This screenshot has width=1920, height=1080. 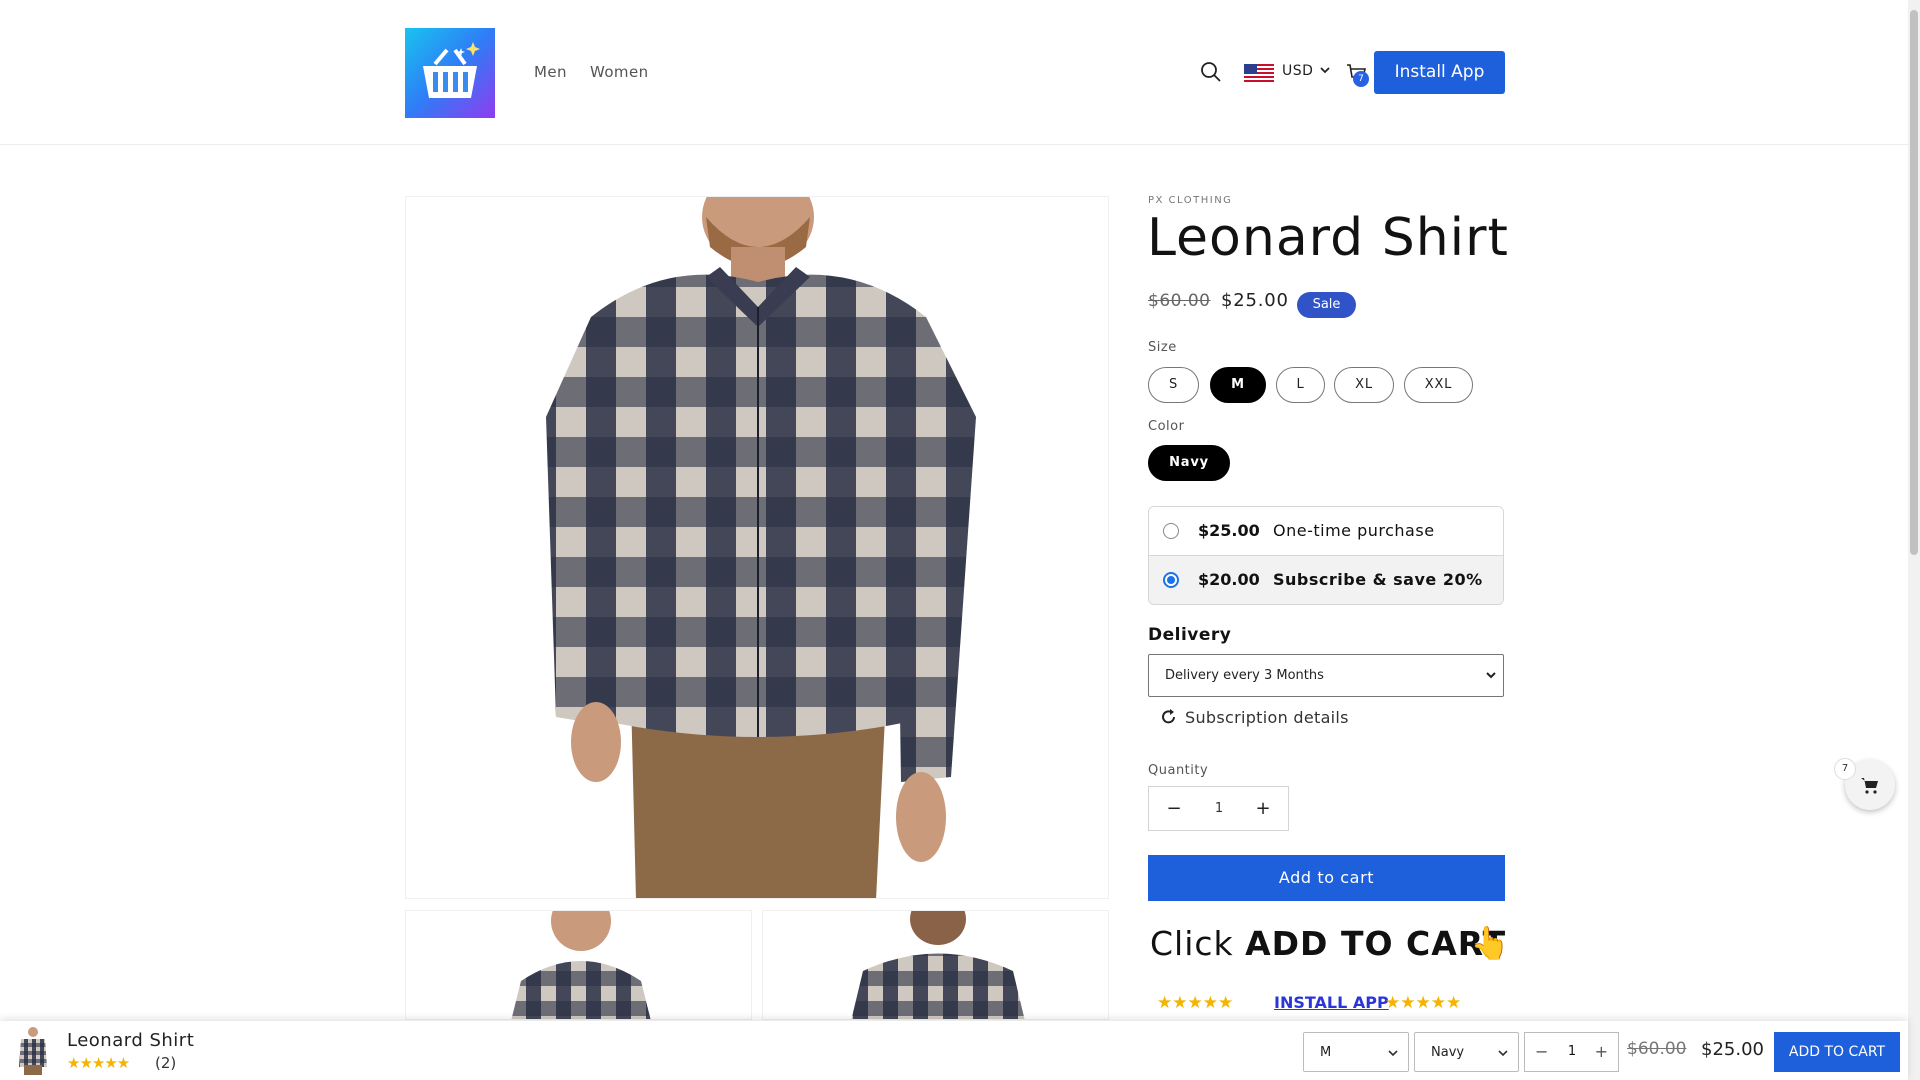 I want to click on currency-selector: USD, so click(x=1297, y=71).